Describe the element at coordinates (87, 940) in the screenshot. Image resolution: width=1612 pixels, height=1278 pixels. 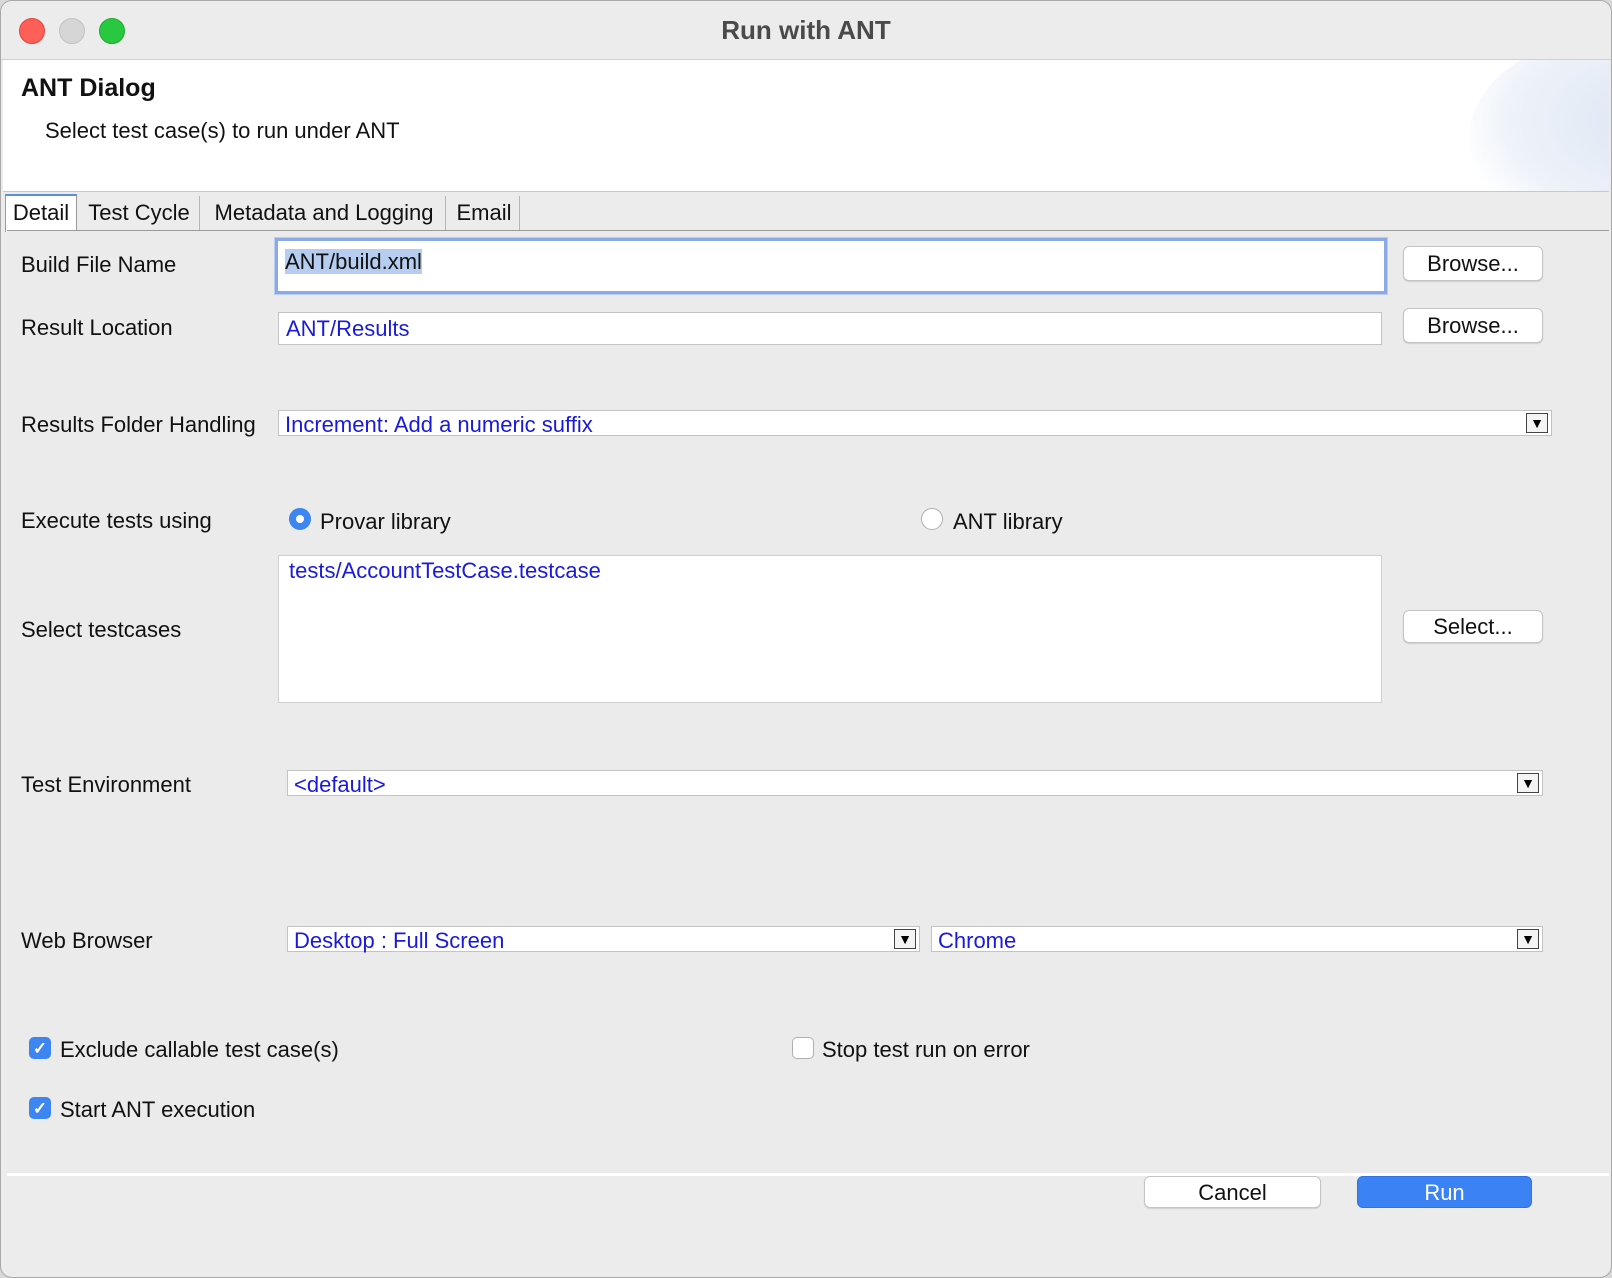
I see `web-browser-label: Web Browser` at that location.